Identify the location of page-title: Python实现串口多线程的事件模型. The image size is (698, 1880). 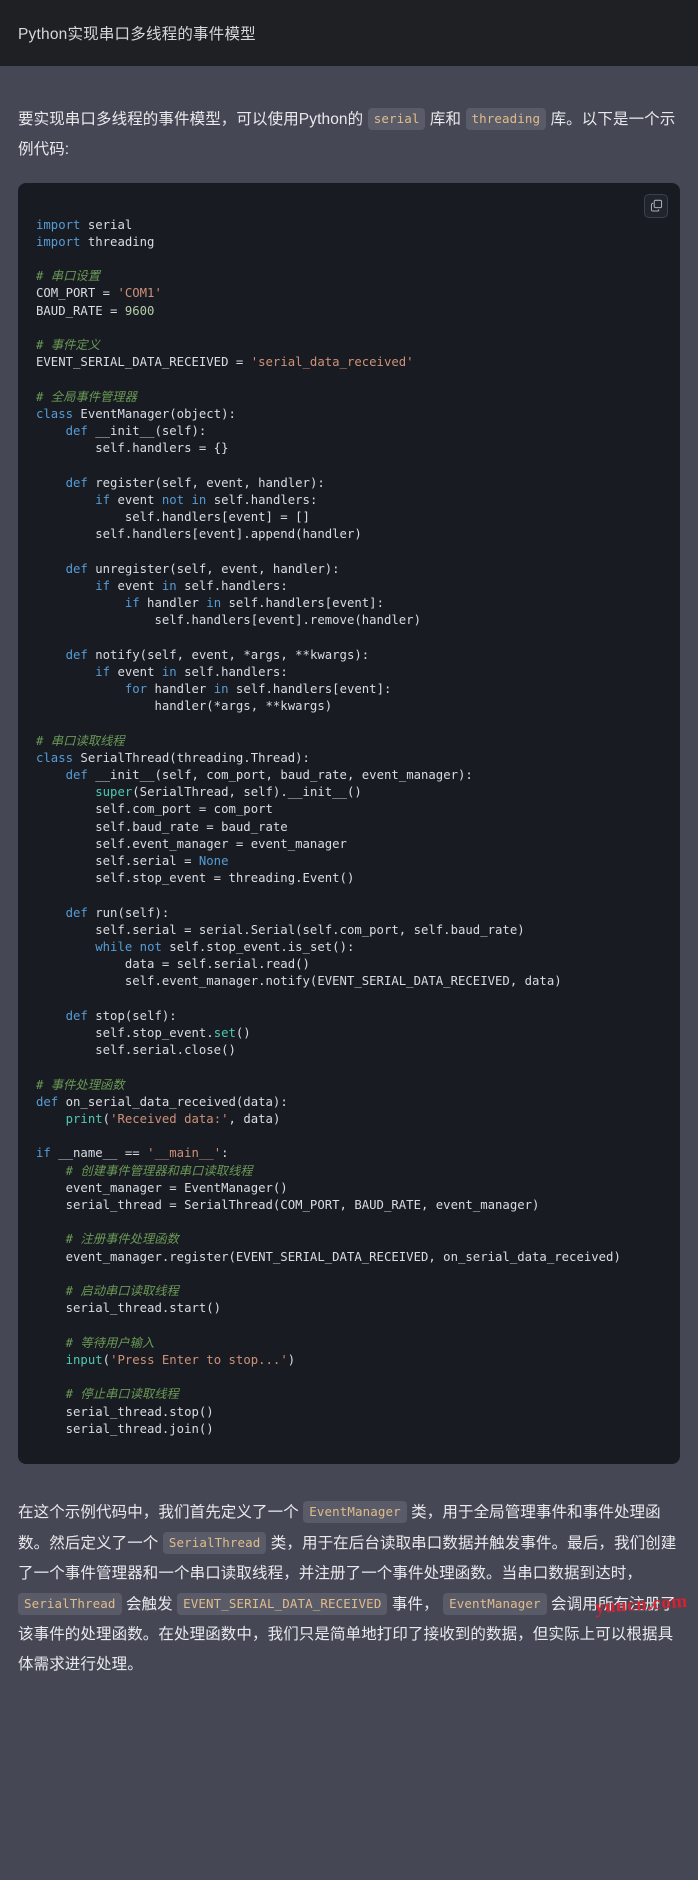
(137, 34).